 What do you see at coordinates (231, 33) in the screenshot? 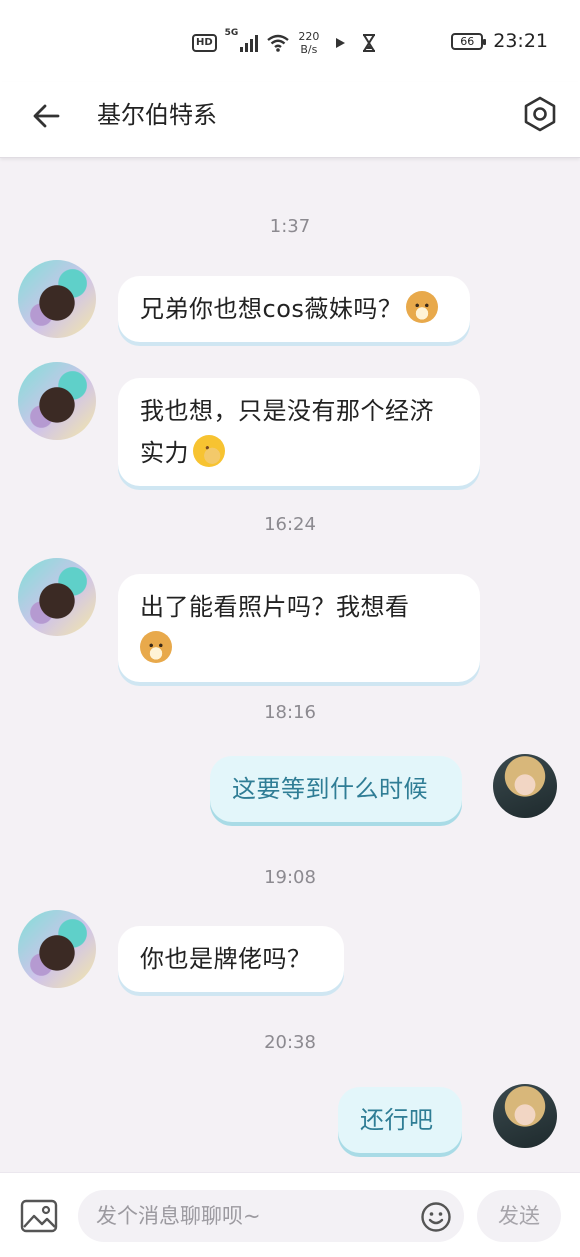
I see `network-label: 5G` at bounding box center [231, 33].